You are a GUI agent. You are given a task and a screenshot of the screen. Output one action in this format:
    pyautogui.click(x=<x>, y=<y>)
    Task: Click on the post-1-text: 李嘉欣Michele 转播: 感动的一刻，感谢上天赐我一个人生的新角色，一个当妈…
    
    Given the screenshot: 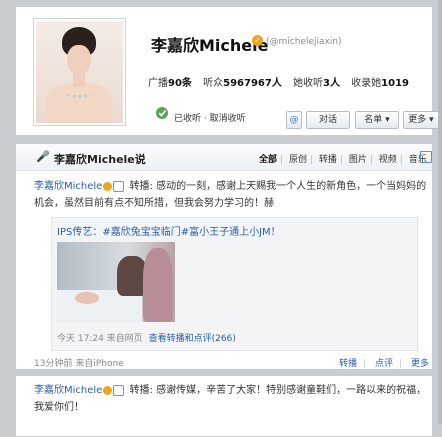 What is the action you would take?
    pyautogui.click(x=231, y=195)
    